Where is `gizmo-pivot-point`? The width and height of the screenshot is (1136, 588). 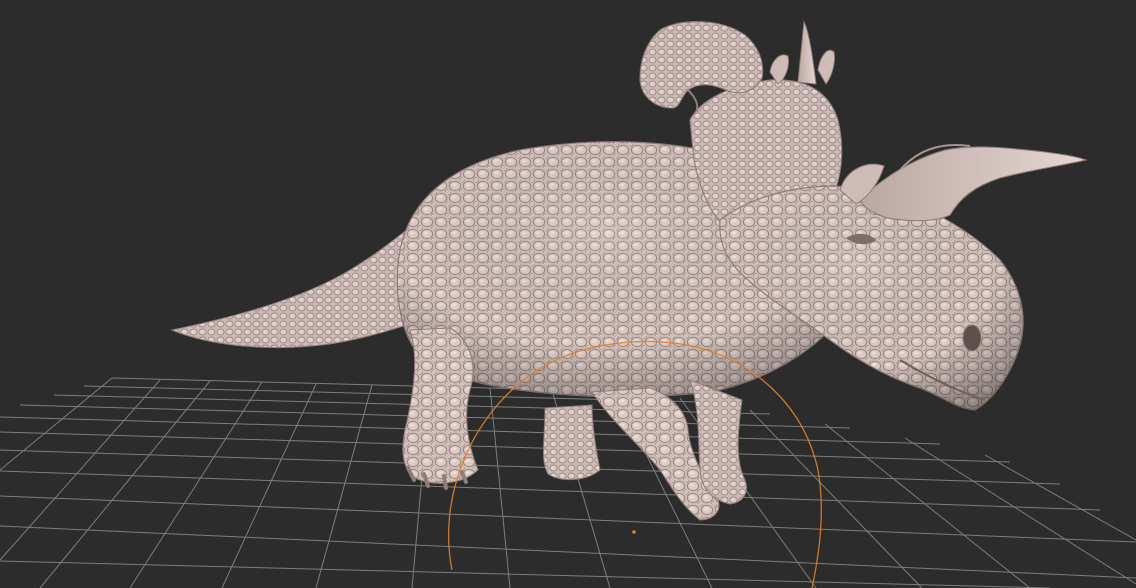
gizmo-pivot-point is located at coordinates (634, 532).